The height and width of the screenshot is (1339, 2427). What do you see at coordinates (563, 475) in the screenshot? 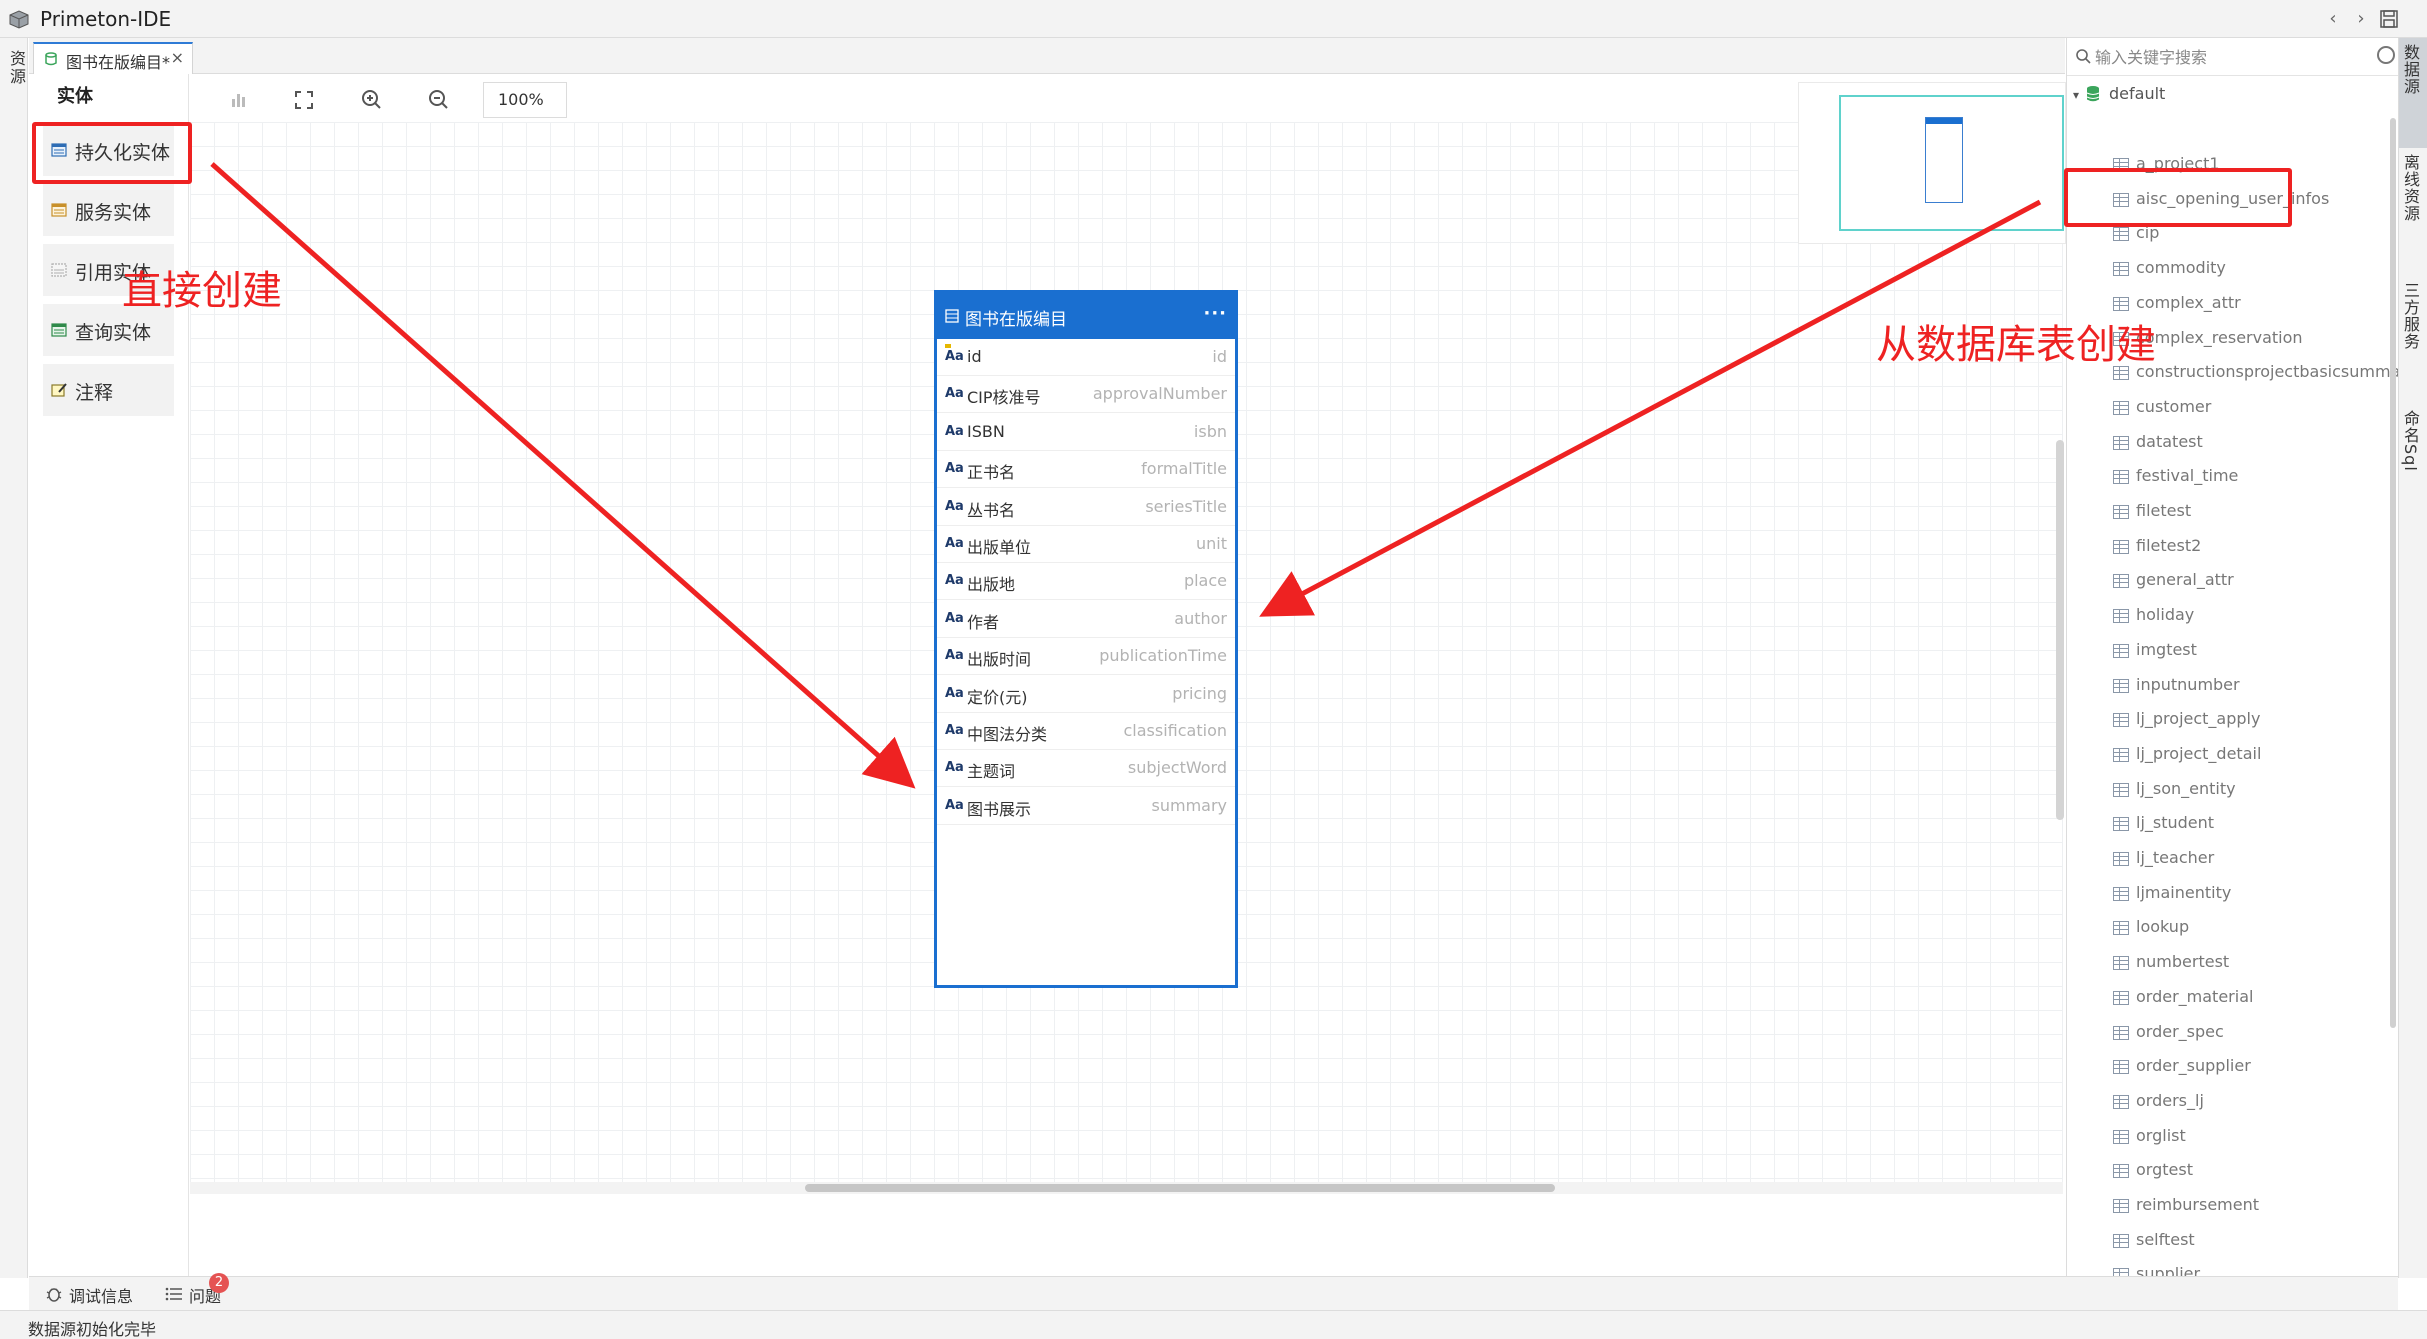
I see `arrow-direct-create` at bounding box center [563, 475].